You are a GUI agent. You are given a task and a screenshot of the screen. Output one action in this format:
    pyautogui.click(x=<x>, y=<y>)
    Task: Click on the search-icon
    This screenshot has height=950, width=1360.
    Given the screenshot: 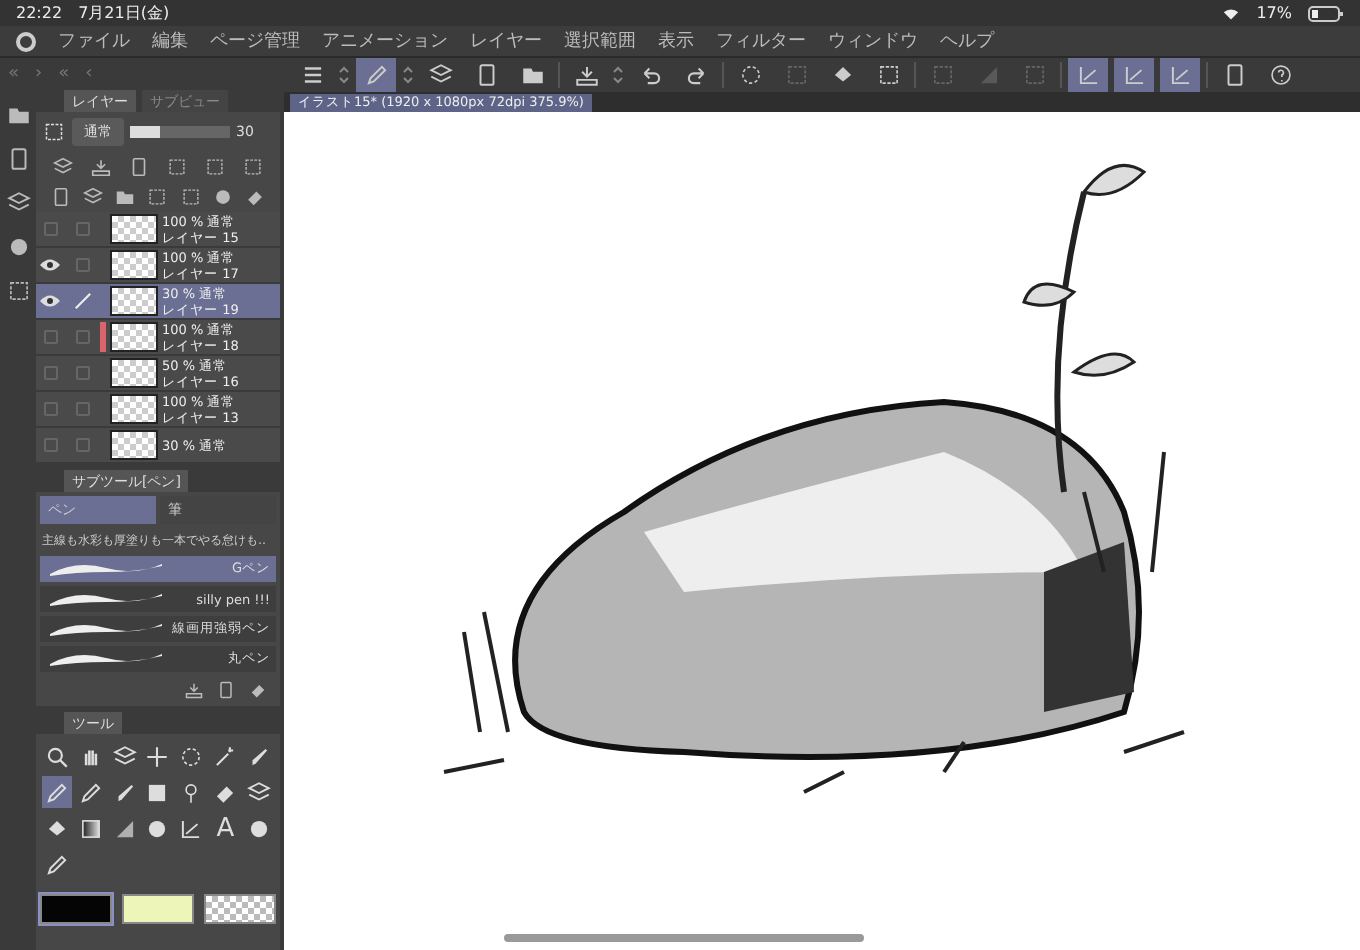 What is the action you would take?
    pyautogui.click(x=56, y=756)
    